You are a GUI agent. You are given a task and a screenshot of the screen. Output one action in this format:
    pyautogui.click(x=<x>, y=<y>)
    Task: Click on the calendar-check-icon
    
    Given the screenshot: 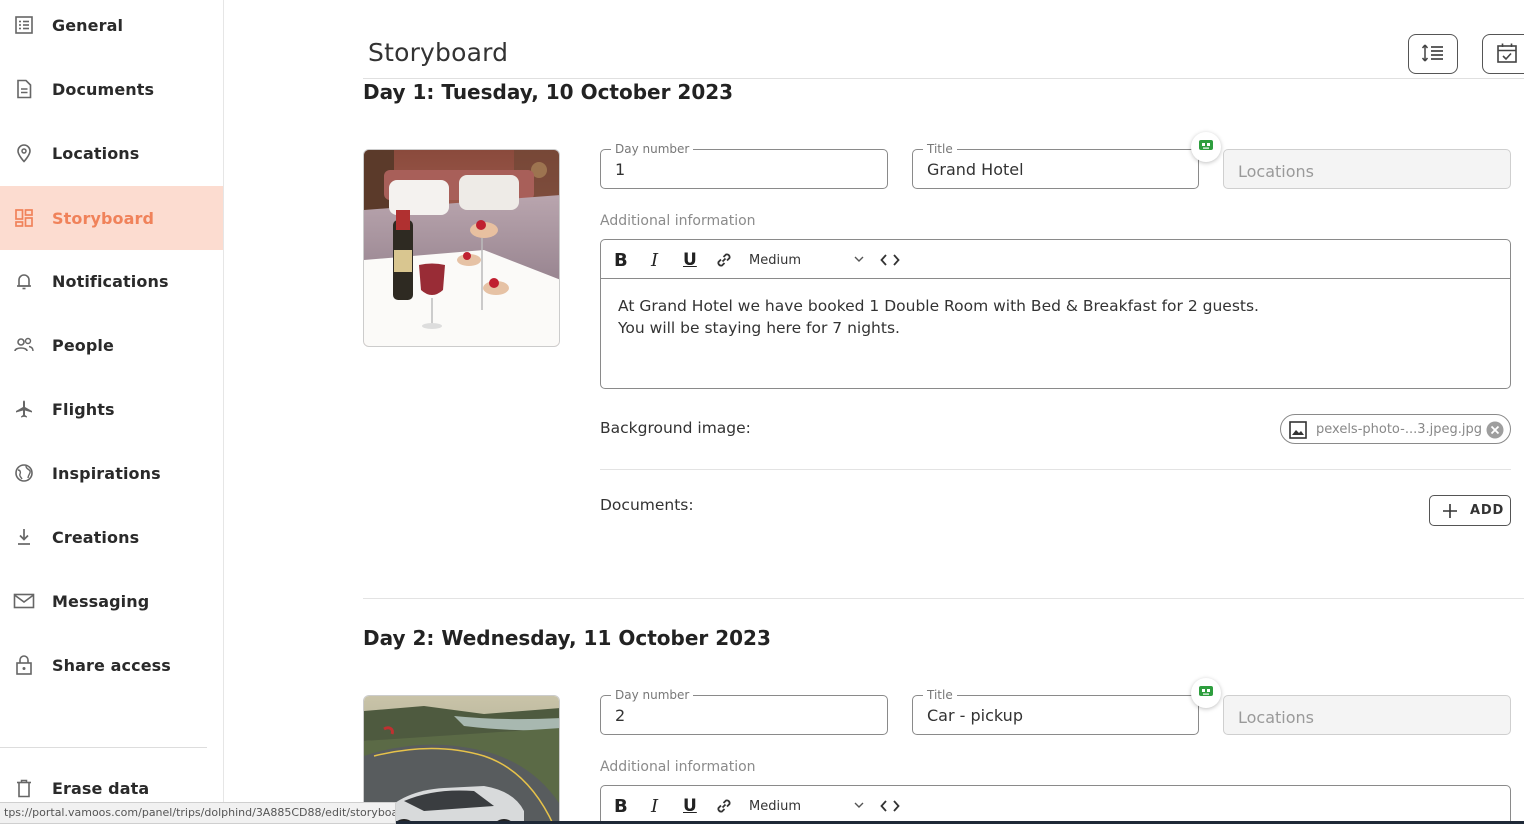 What is the action you would take?
    pyautogui.click(x=1507, y=54)
    